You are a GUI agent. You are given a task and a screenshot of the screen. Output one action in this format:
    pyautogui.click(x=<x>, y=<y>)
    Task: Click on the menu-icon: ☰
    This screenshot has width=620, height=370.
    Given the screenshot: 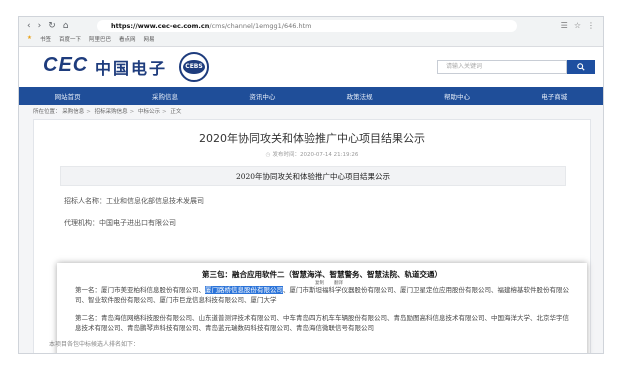 What is the action you would take?
    pyautogui.click(x=564, y=25)
    